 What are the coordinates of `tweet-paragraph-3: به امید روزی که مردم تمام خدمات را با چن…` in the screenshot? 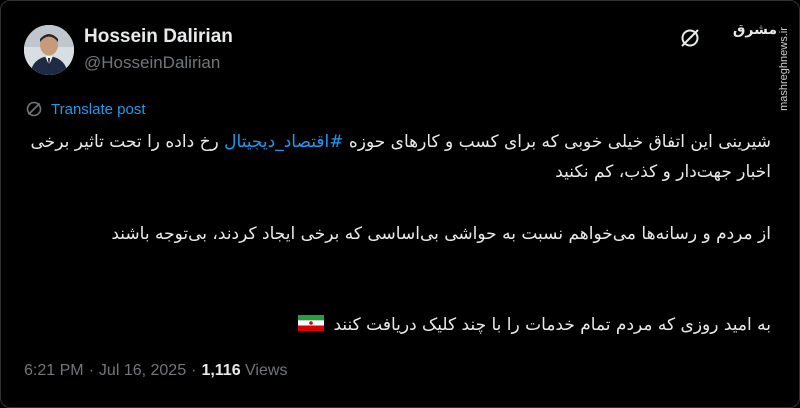 It's located at (396, 325).